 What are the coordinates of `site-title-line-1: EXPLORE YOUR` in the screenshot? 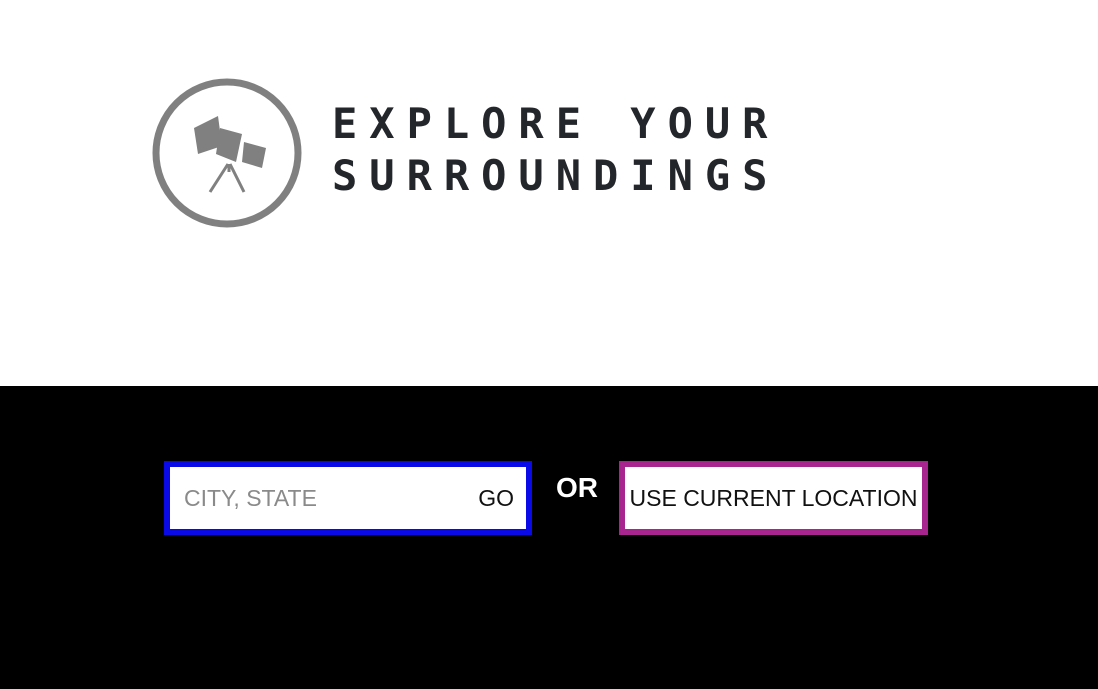 It's located at (556, 123).